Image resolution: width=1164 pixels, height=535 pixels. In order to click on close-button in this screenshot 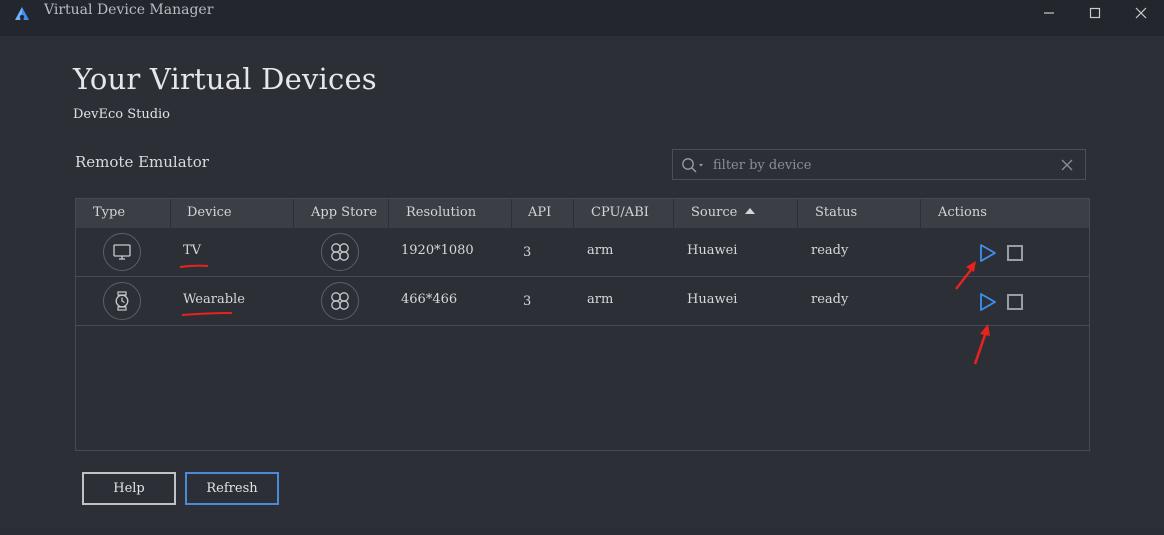, I will do `click(1141, 13)`.